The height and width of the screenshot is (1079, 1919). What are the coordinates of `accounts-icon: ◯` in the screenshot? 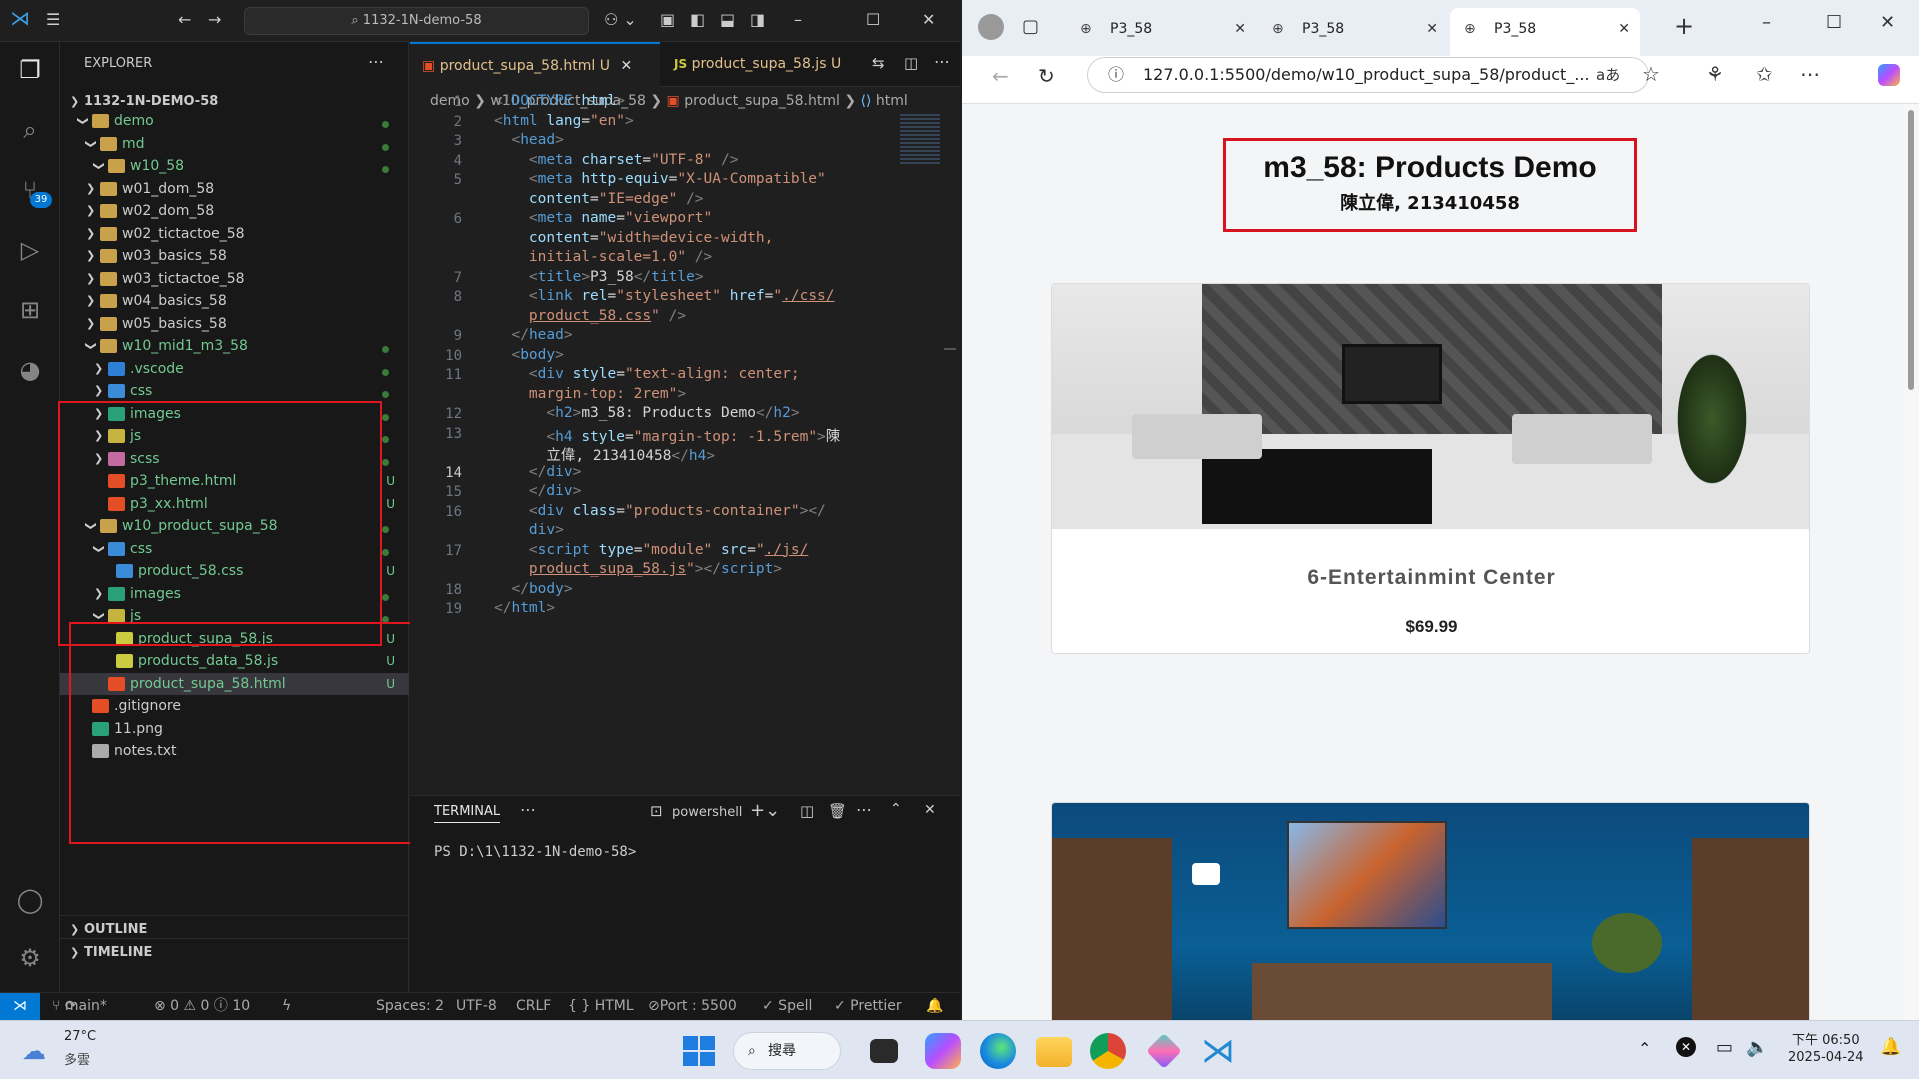 It's located at (30, 900).